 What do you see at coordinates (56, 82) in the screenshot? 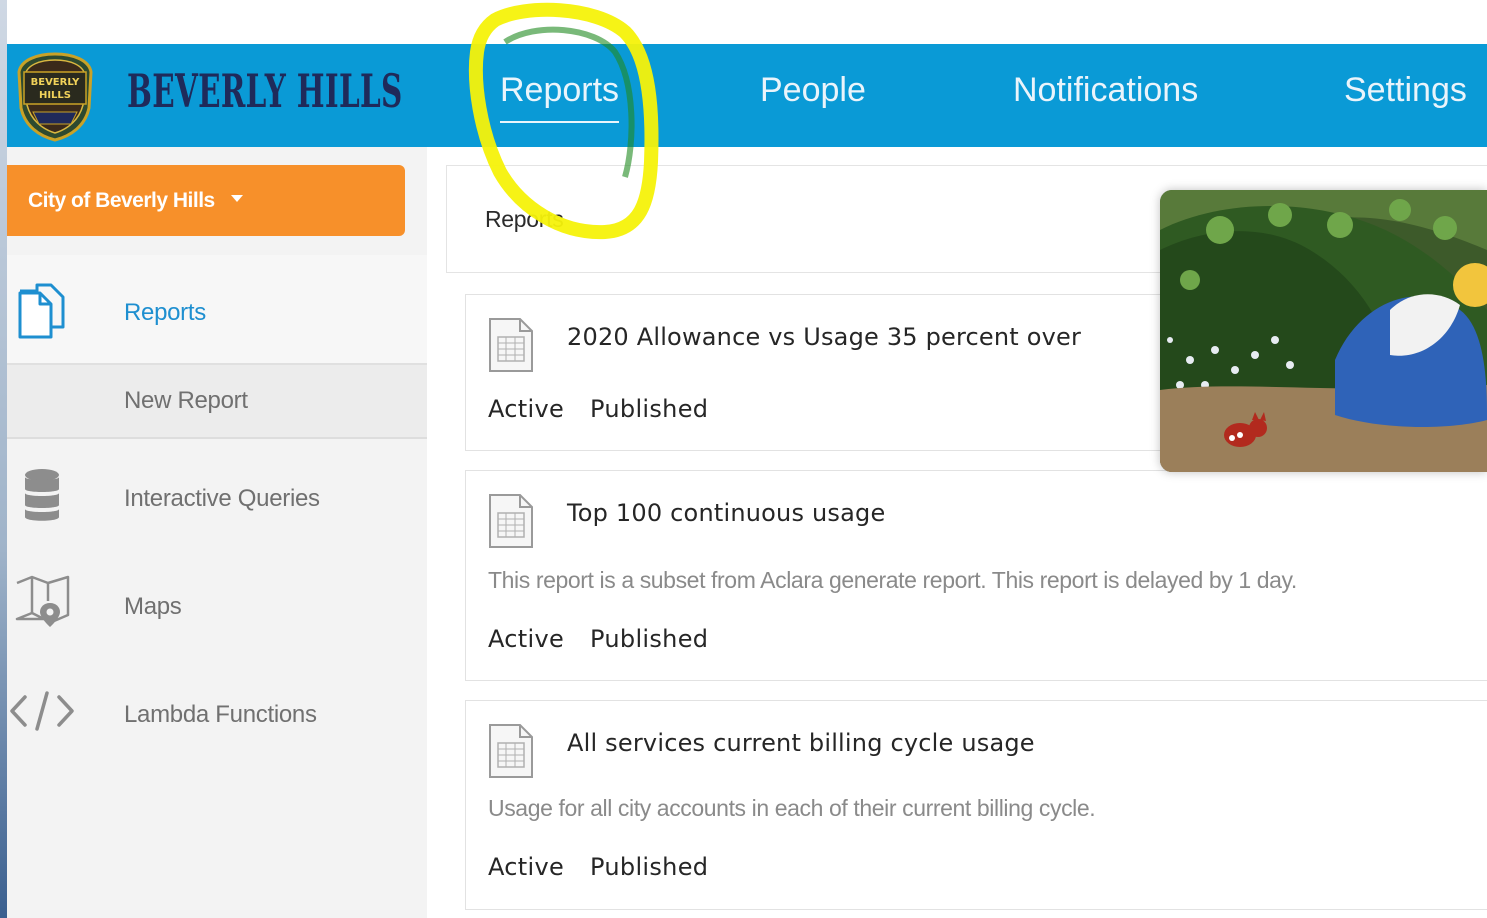
I see `seal-text-top: BEVERLY` at bounding box center [56, 82].